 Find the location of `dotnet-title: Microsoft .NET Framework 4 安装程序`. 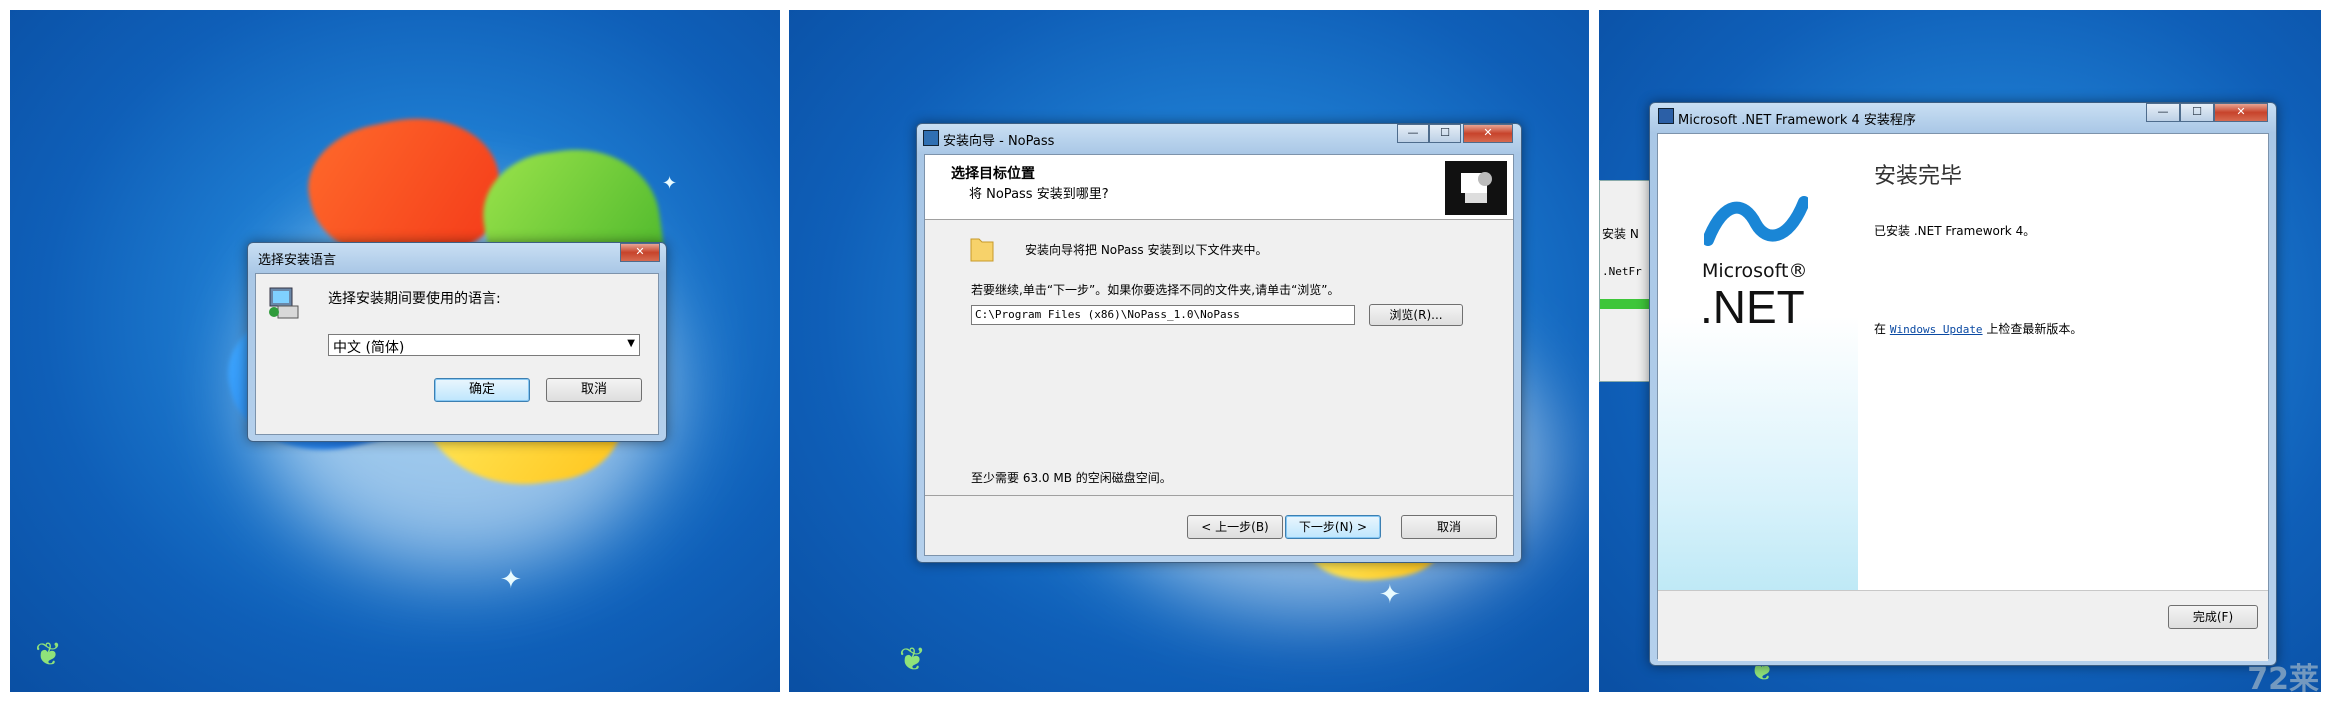

dotnet-title: Microsoft .NET Framework 4 安装程序 is located at coordinates (1797, 120).